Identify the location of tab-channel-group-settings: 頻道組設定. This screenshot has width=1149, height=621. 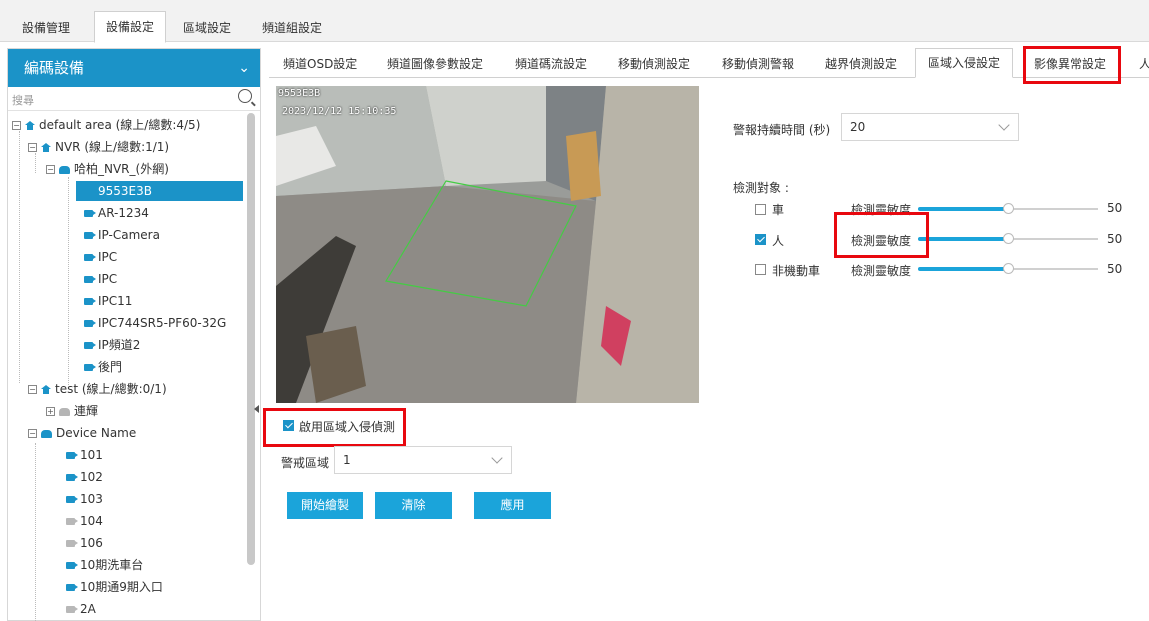
(292, 28).